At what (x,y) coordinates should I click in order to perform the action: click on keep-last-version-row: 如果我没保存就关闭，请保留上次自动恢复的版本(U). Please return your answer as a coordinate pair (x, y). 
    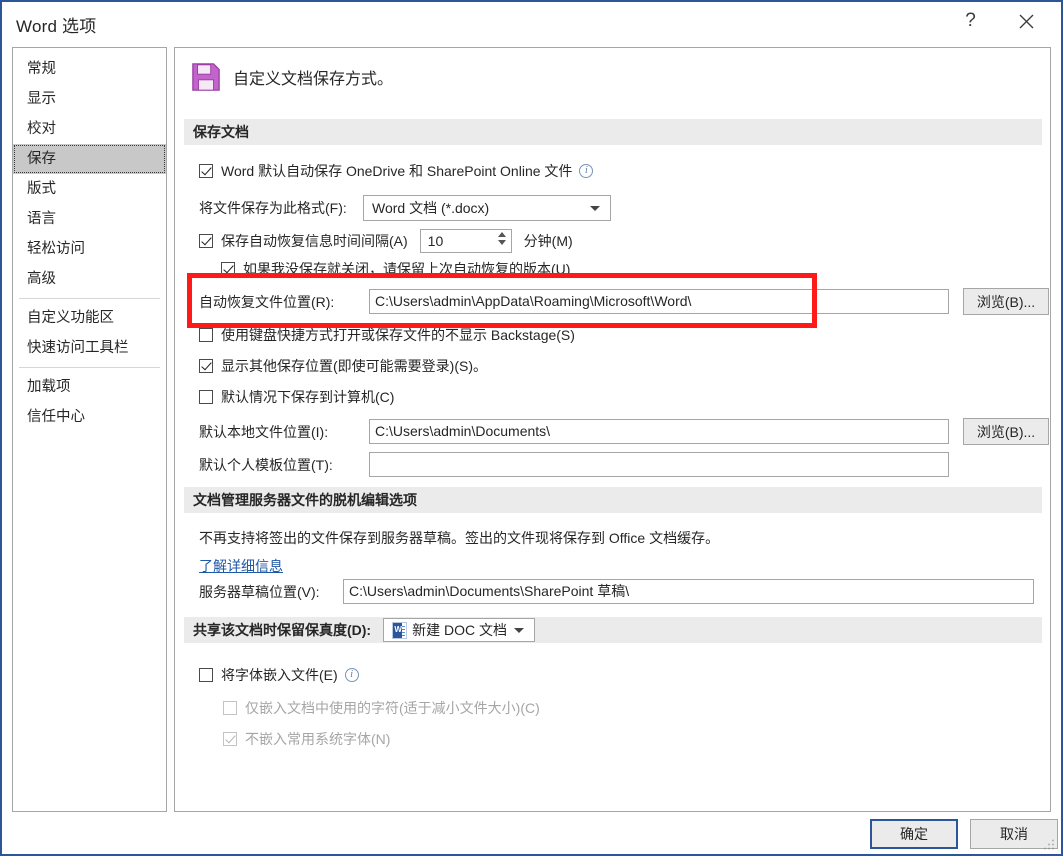
    Looking at the image, I should click on (395, 269).